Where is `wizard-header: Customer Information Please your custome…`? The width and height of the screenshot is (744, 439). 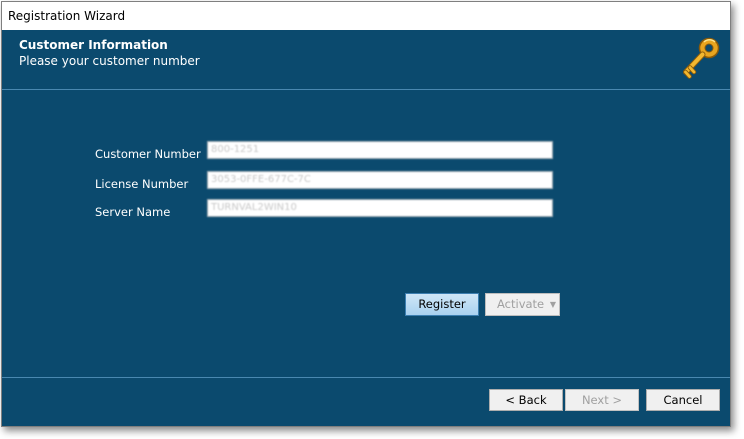 wizard-header: Customer Information Please your custome… is located at coordinates (366, 59).